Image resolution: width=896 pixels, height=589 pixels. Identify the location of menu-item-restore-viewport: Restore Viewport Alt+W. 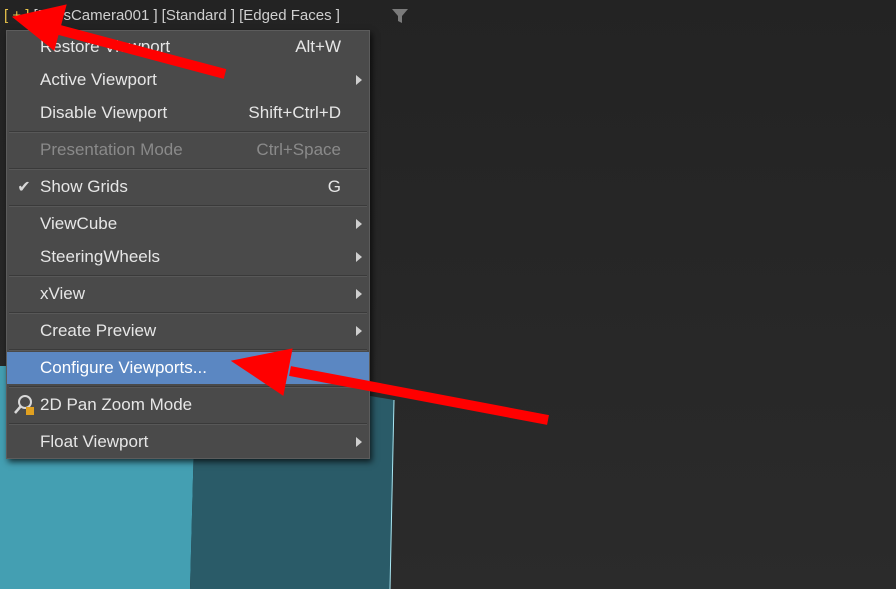
(188, 47).